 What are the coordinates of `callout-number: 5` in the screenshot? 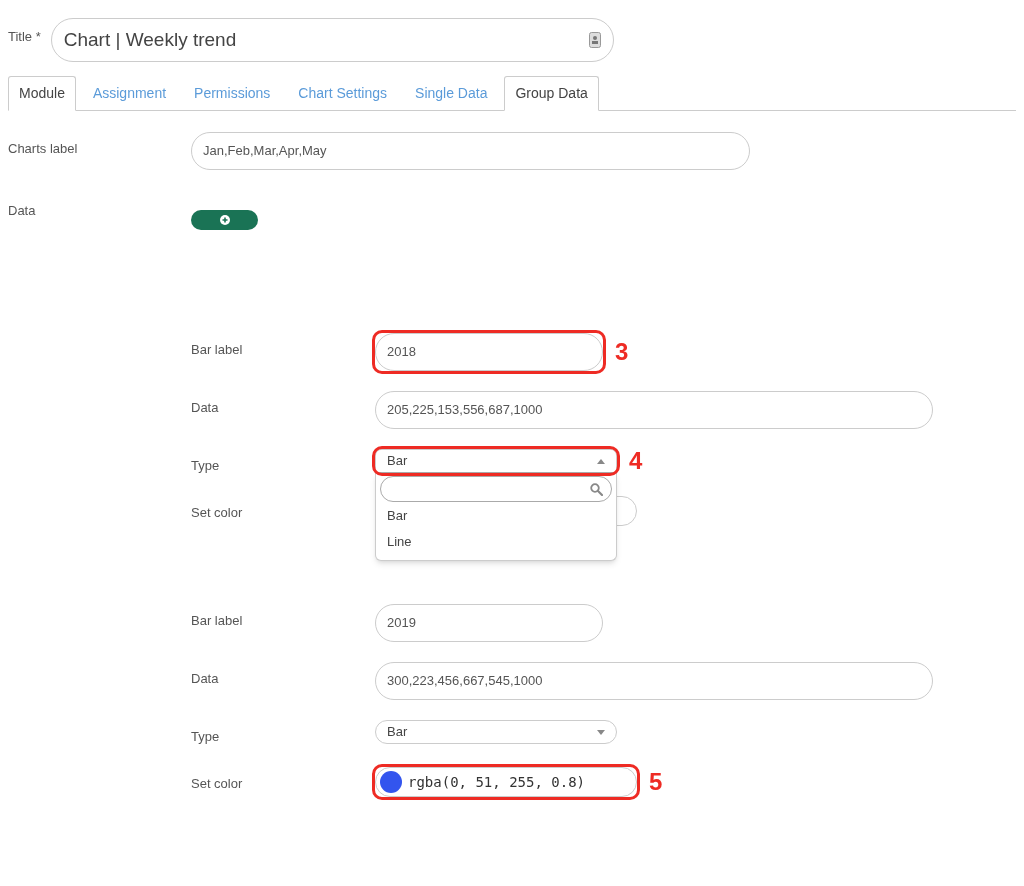 It's located at (656, 782).